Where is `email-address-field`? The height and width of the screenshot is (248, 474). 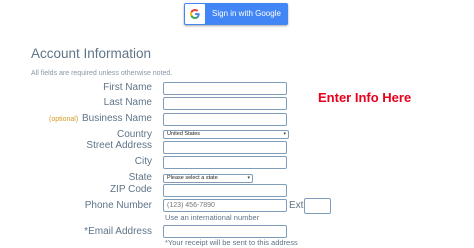 email-address-field is located at coordinates (225, 231).